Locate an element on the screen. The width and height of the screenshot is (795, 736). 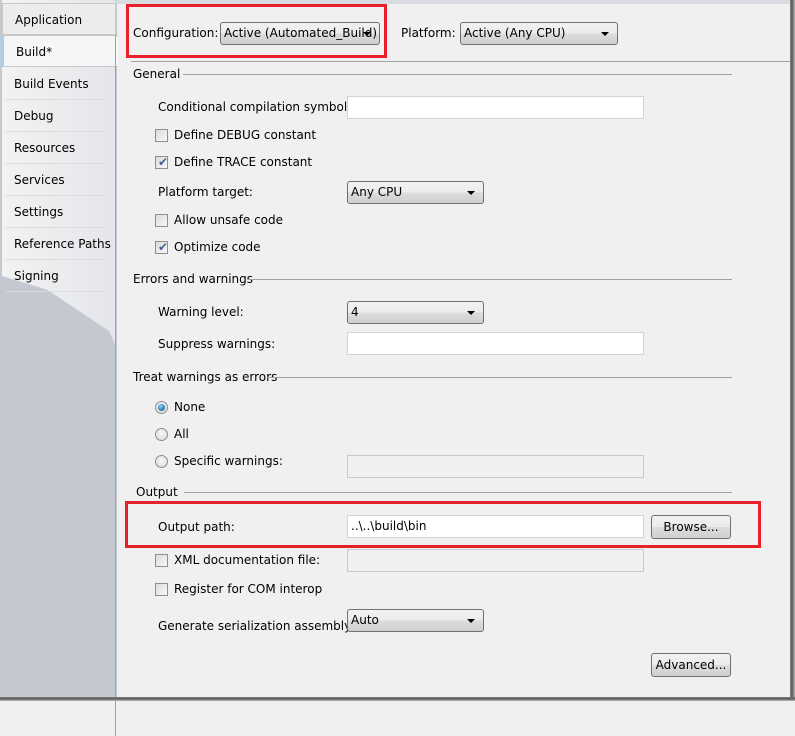
section-title-treat-warnings: Treat warnings as errors is located at coordinates (205, 377).